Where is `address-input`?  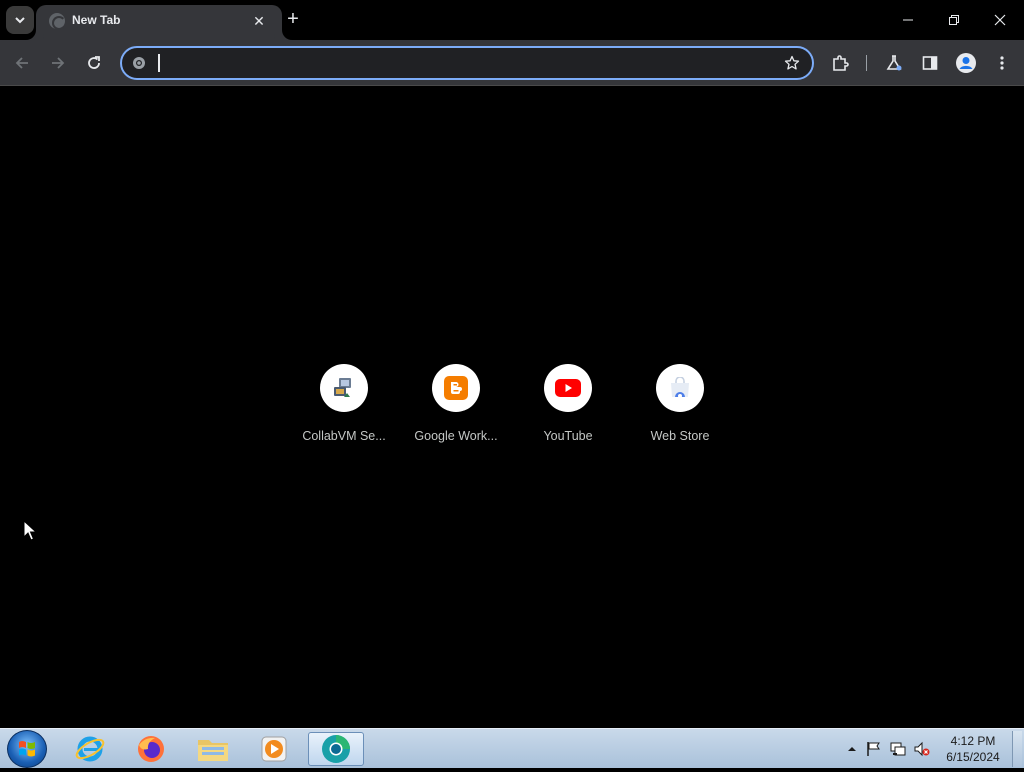
address-input is located at coordinates (466, 63).